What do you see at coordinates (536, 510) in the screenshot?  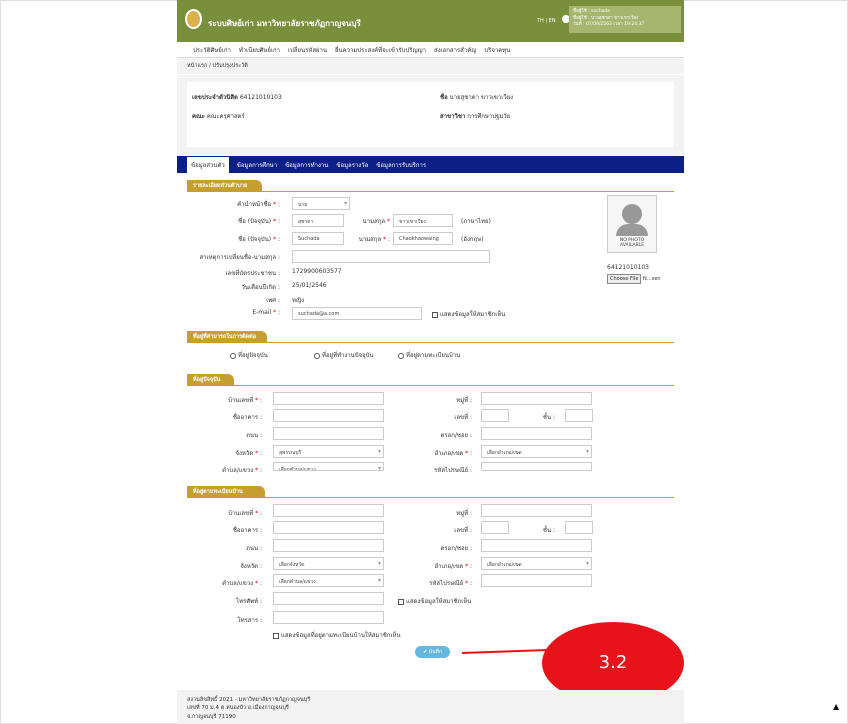 I see `reg-moo-input` at bounding box center [536, 510].